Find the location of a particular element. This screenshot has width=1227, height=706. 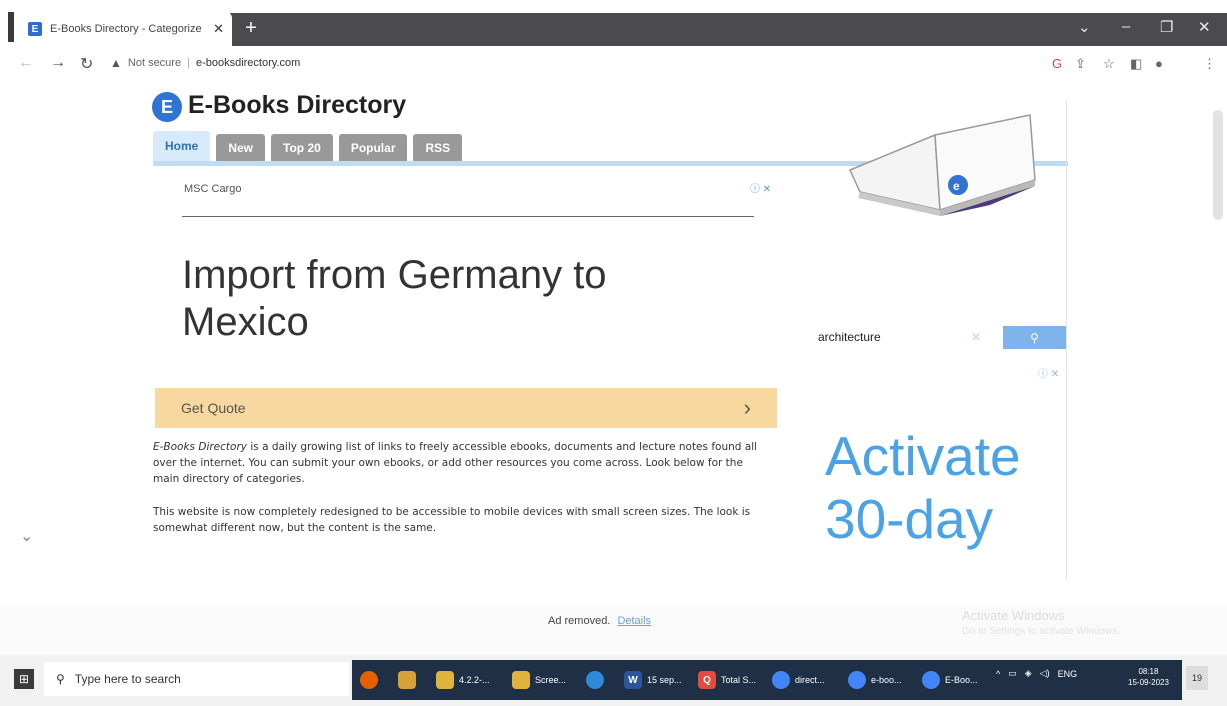

tab-title: E-Books Directory - Categorize is located at coordinates (126, 29).